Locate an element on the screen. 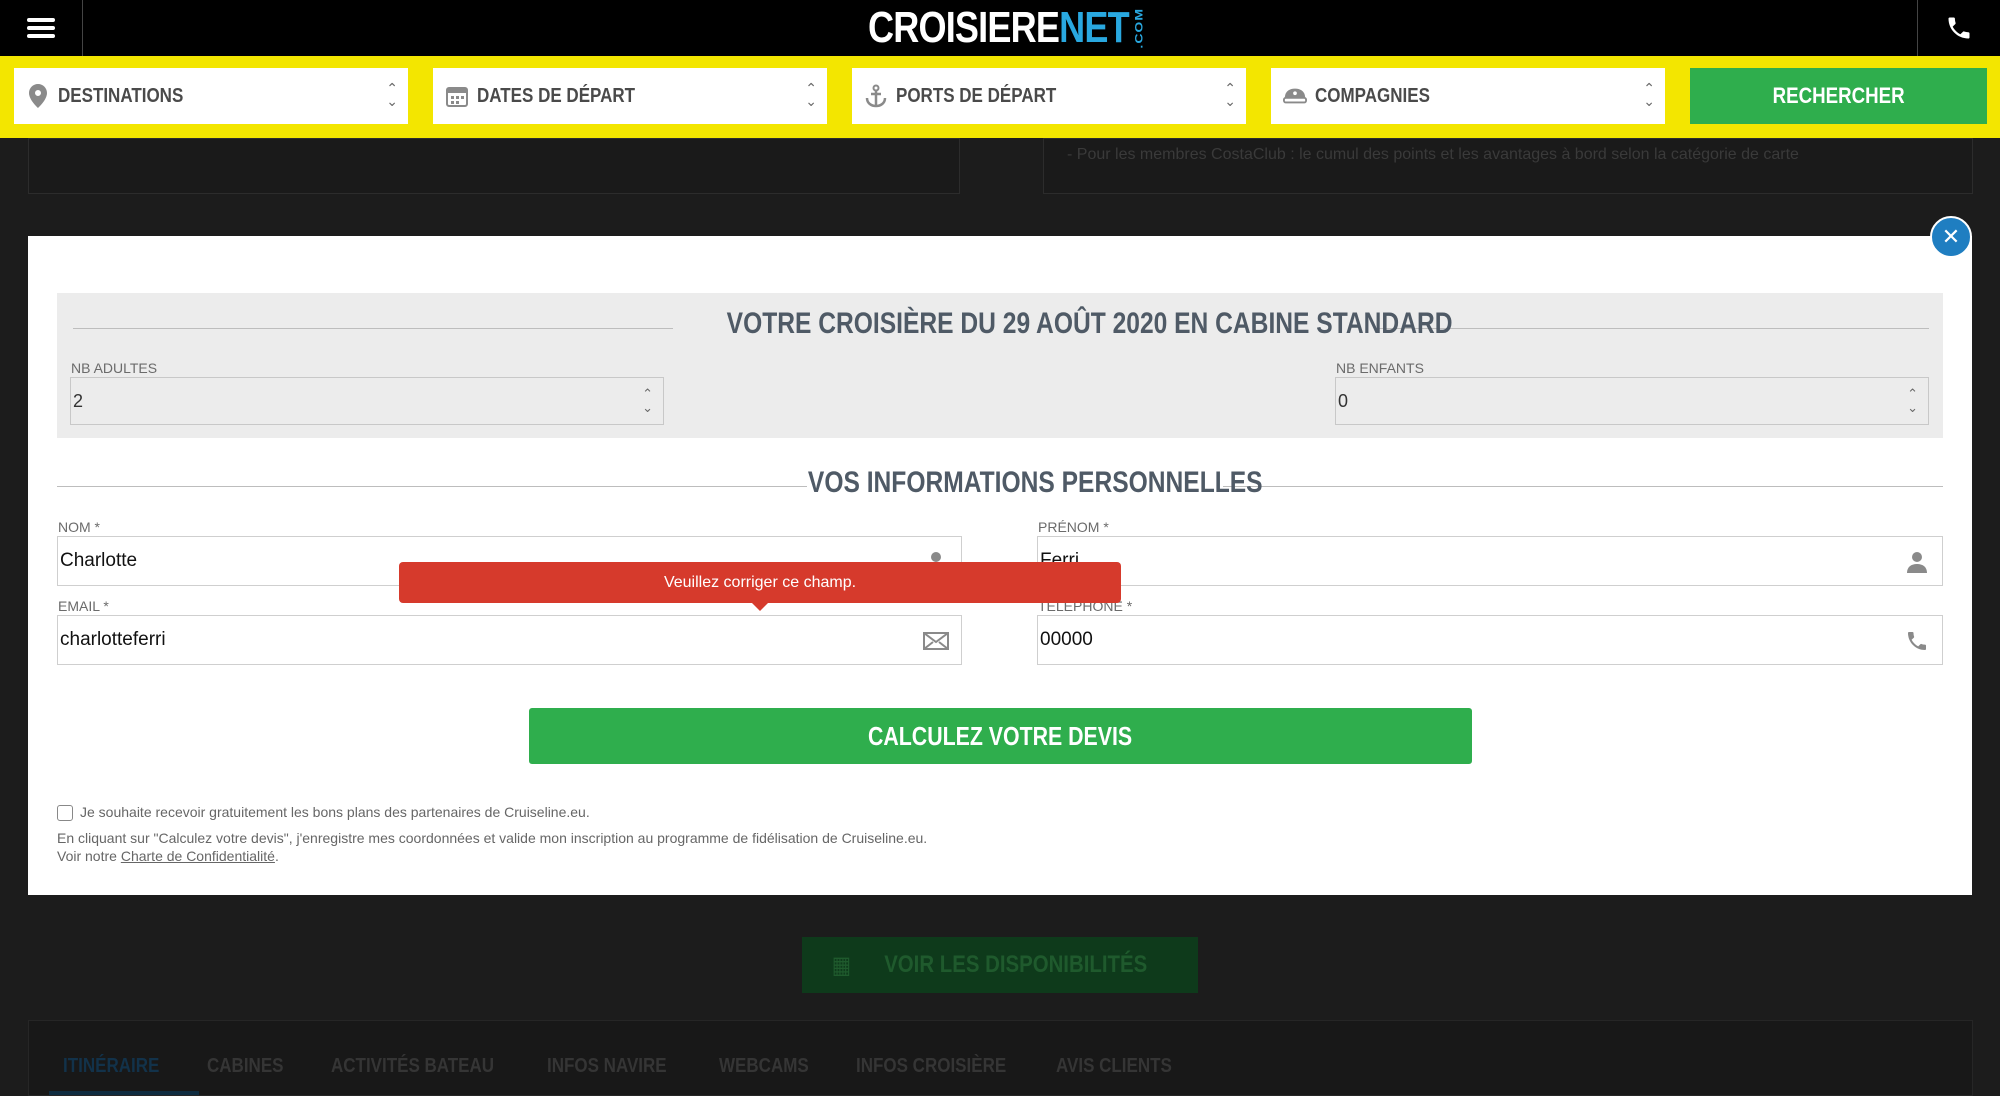  menu-button is located at coordinates (41, 28).